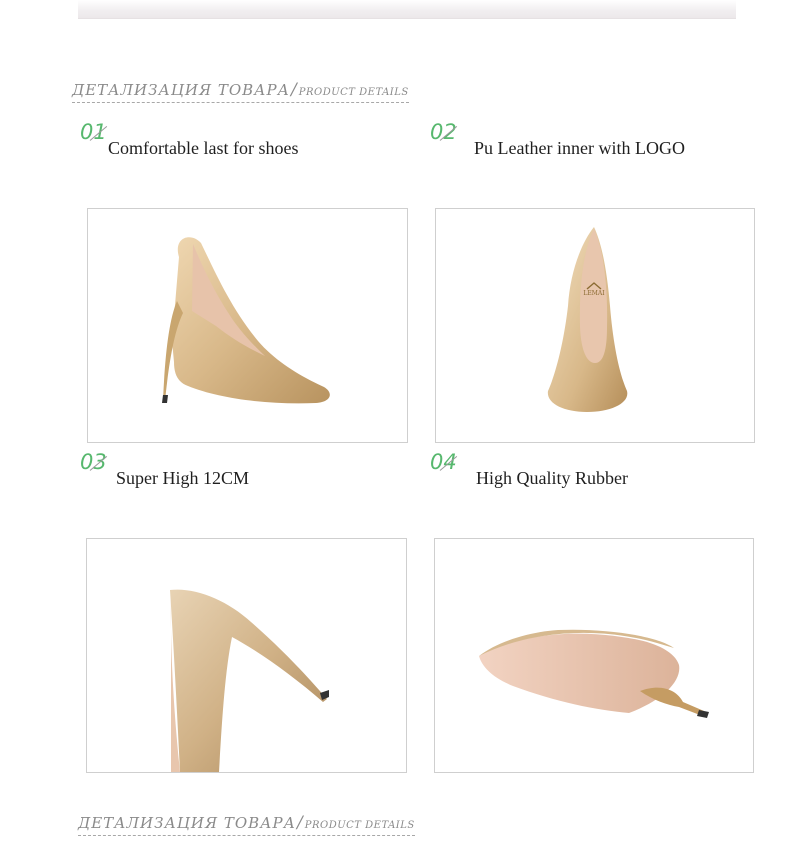  I want to click on detail-item-1: 01 Comfortable last for shoes, so click(189, 140).